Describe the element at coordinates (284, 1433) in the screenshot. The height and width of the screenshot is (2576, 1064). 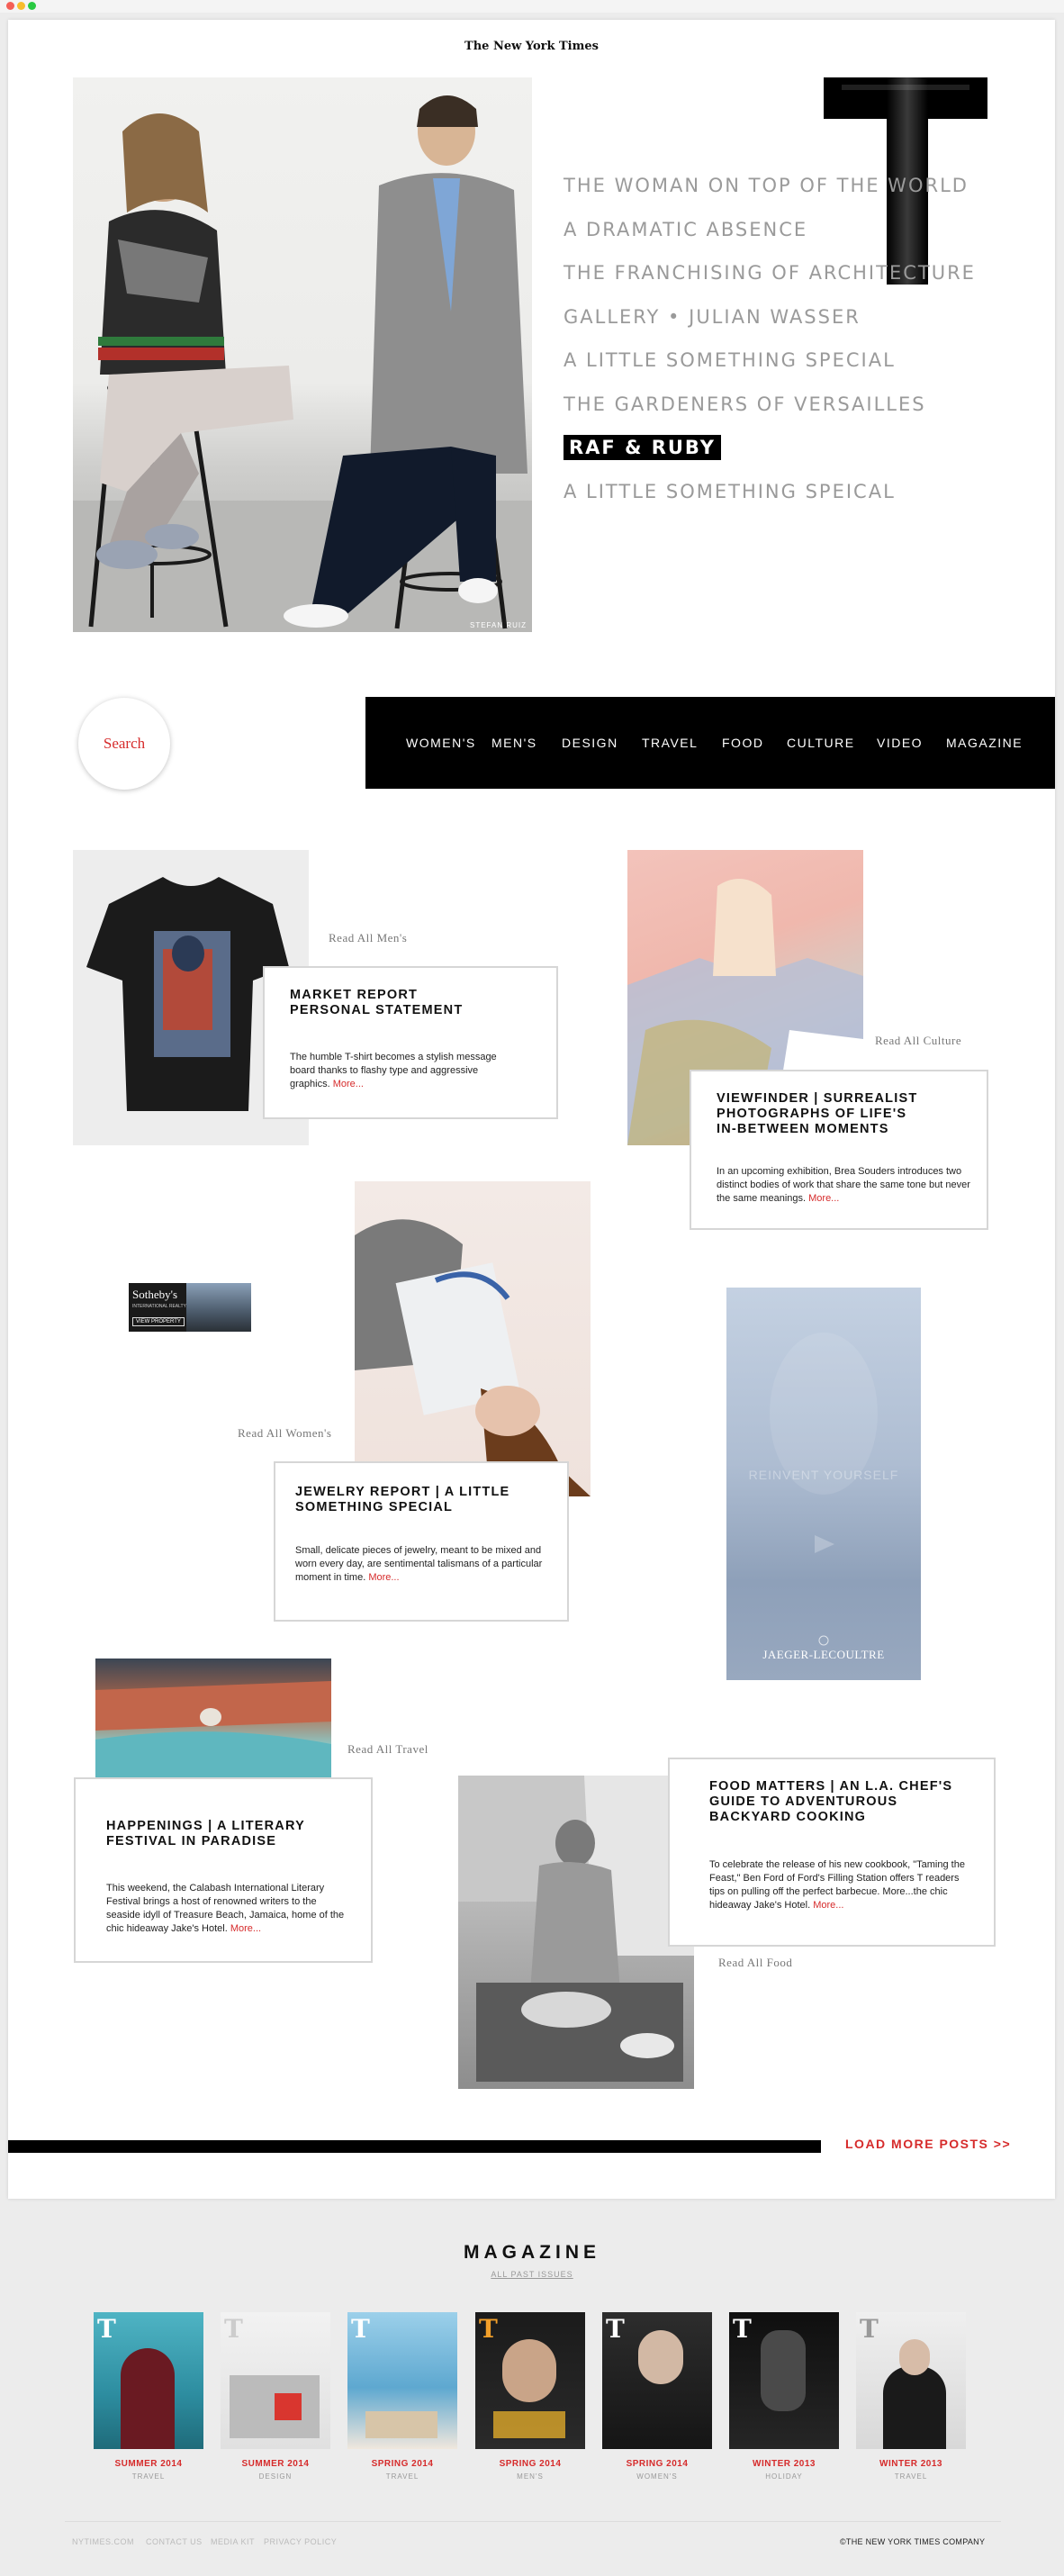
I see `read-all-womens-link: Read All Women's` at that location.